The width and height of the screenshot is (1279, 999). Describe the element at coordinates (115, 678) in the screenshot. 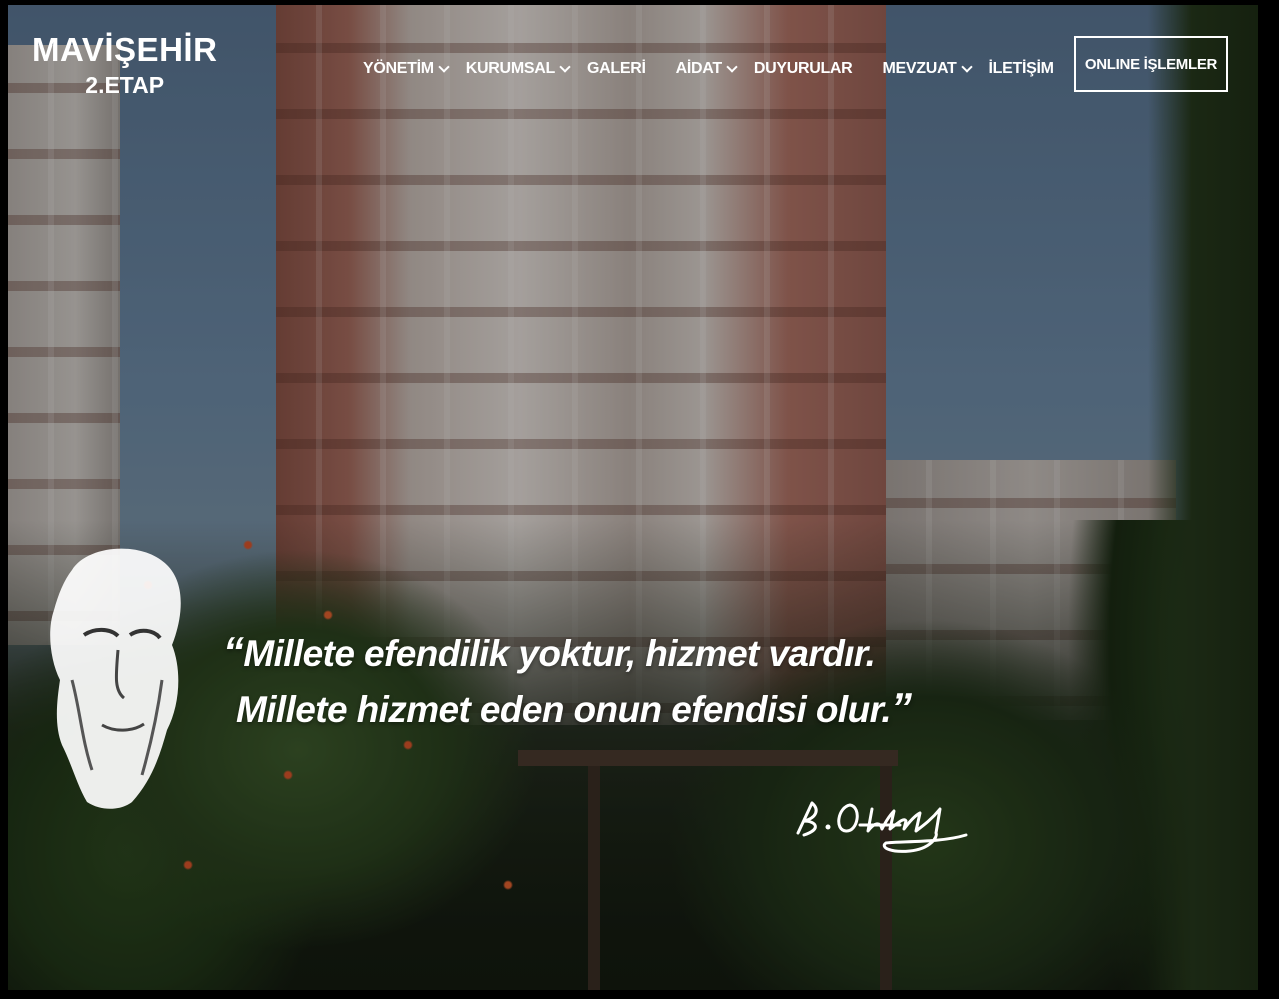

I see `ataturk-portrait-icon` at that location.